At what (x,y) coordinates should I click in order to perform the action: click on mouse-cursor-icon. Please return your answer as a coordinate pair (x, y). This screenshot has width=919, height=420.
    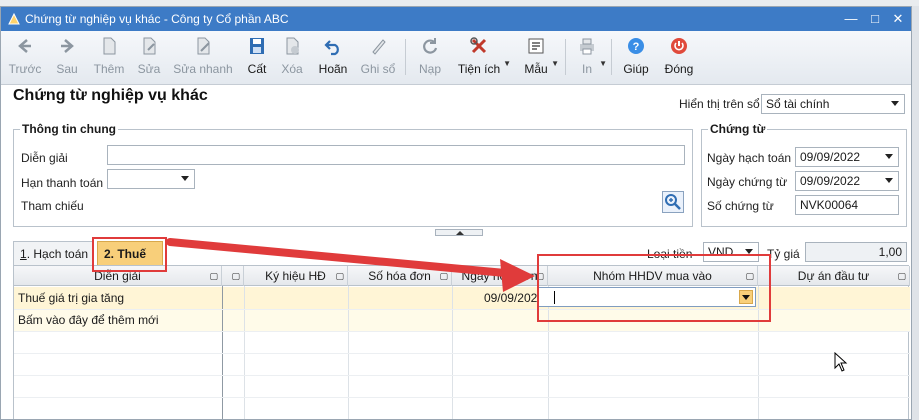
    Looking at the image, I should click on (841, 362).